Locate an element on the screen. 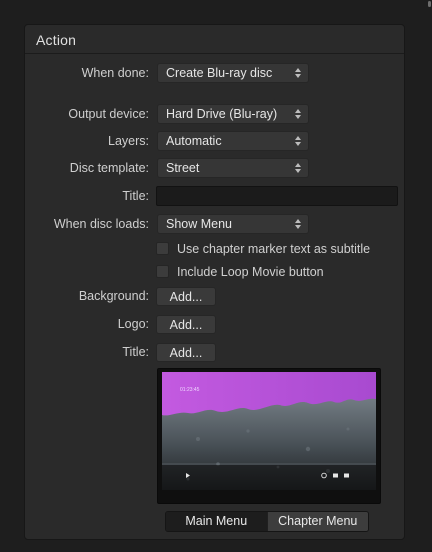 The width and height of the screenshot is (432, 552). menu-preview: 01:23:45 is located at coordinates (269, 436).